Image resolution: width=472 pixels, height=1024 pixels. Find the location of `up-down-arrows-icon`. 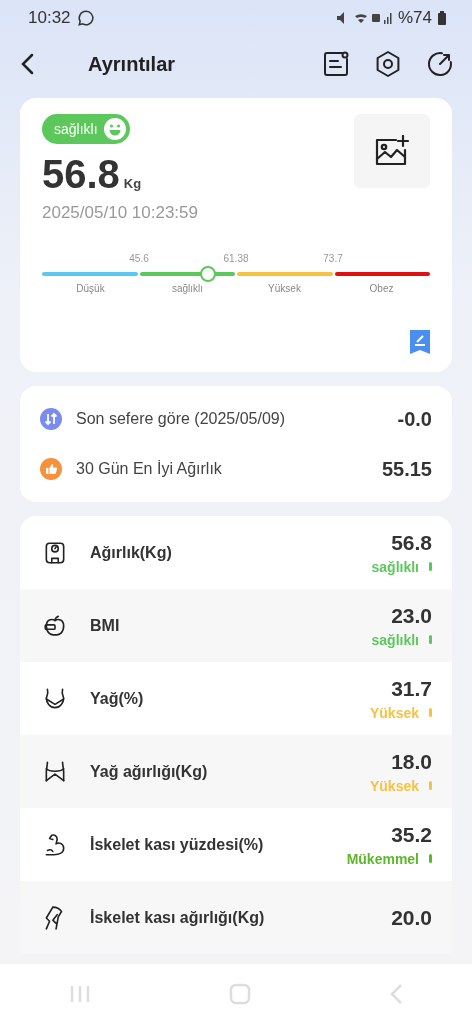

up-down-arrows-icon is located at coordinates (51, 419).